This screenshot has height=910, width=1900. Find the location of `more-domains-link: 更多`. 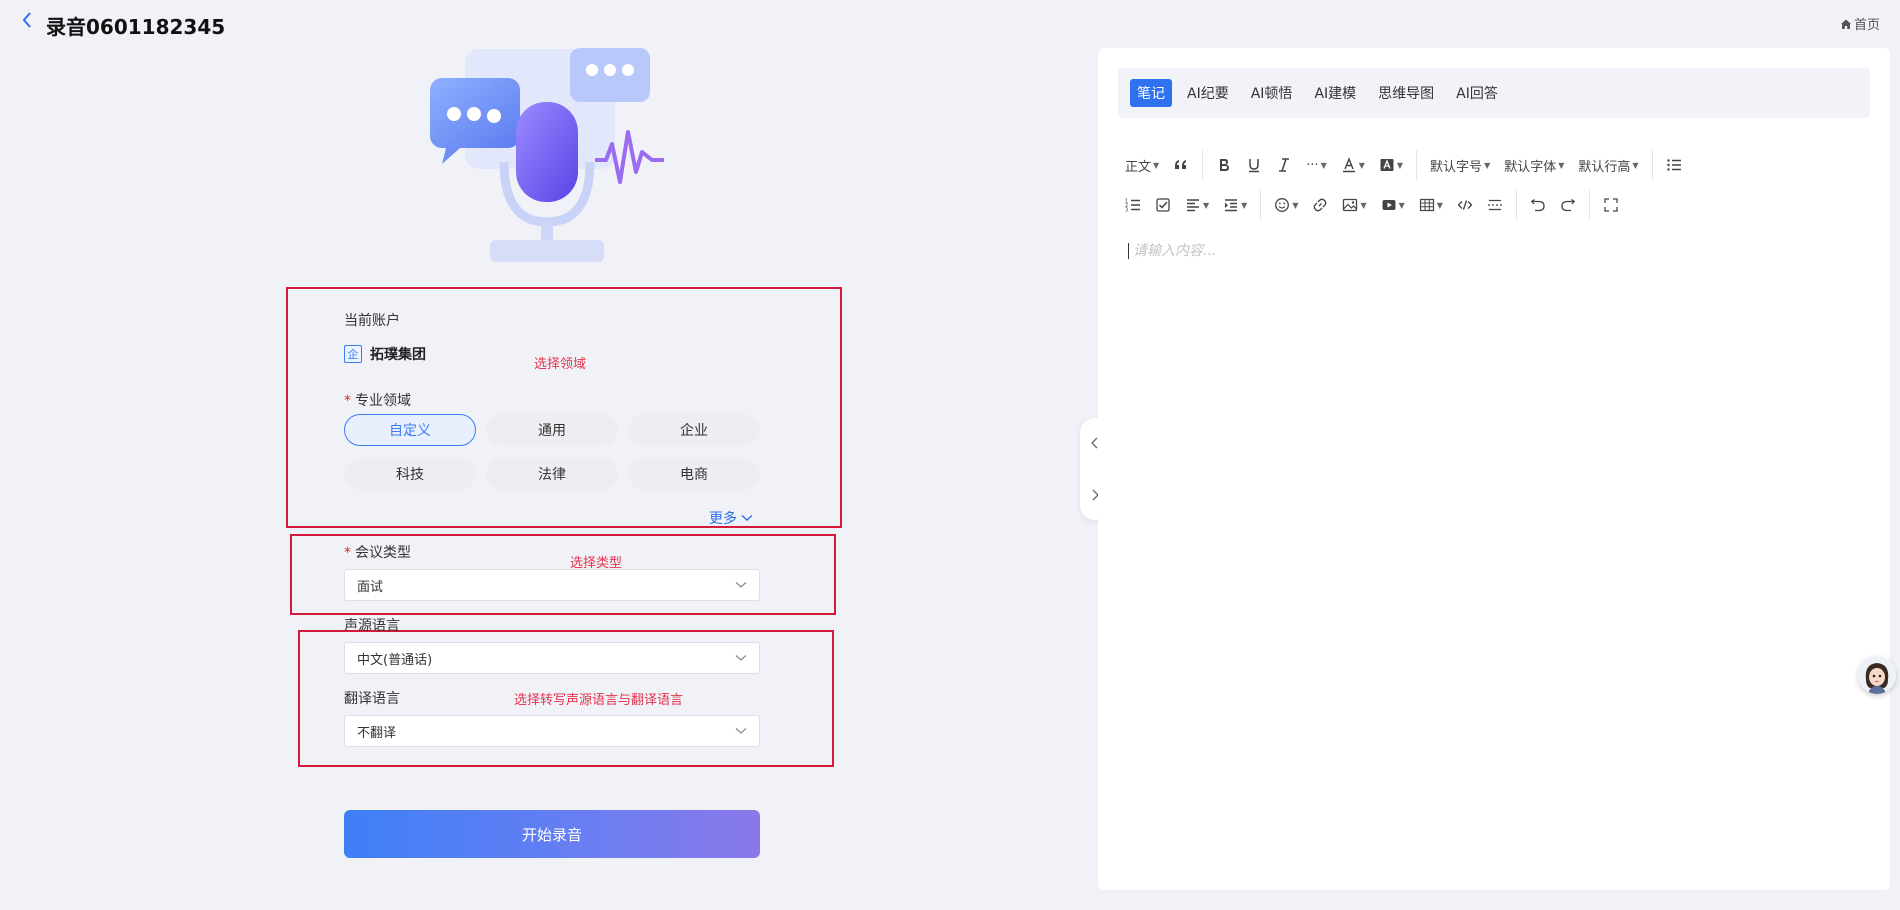

more-domains-link: 更多 is located at coordinates (731, 518).